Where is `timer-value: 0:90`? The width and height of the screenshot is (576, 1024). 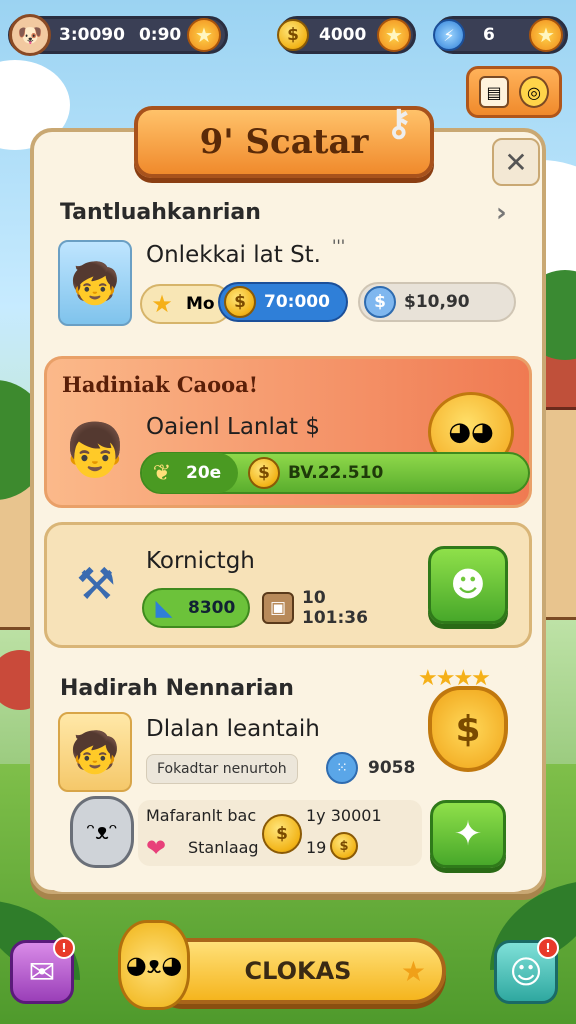 timer-value: 0:90 is located at coordinates (160, 35).